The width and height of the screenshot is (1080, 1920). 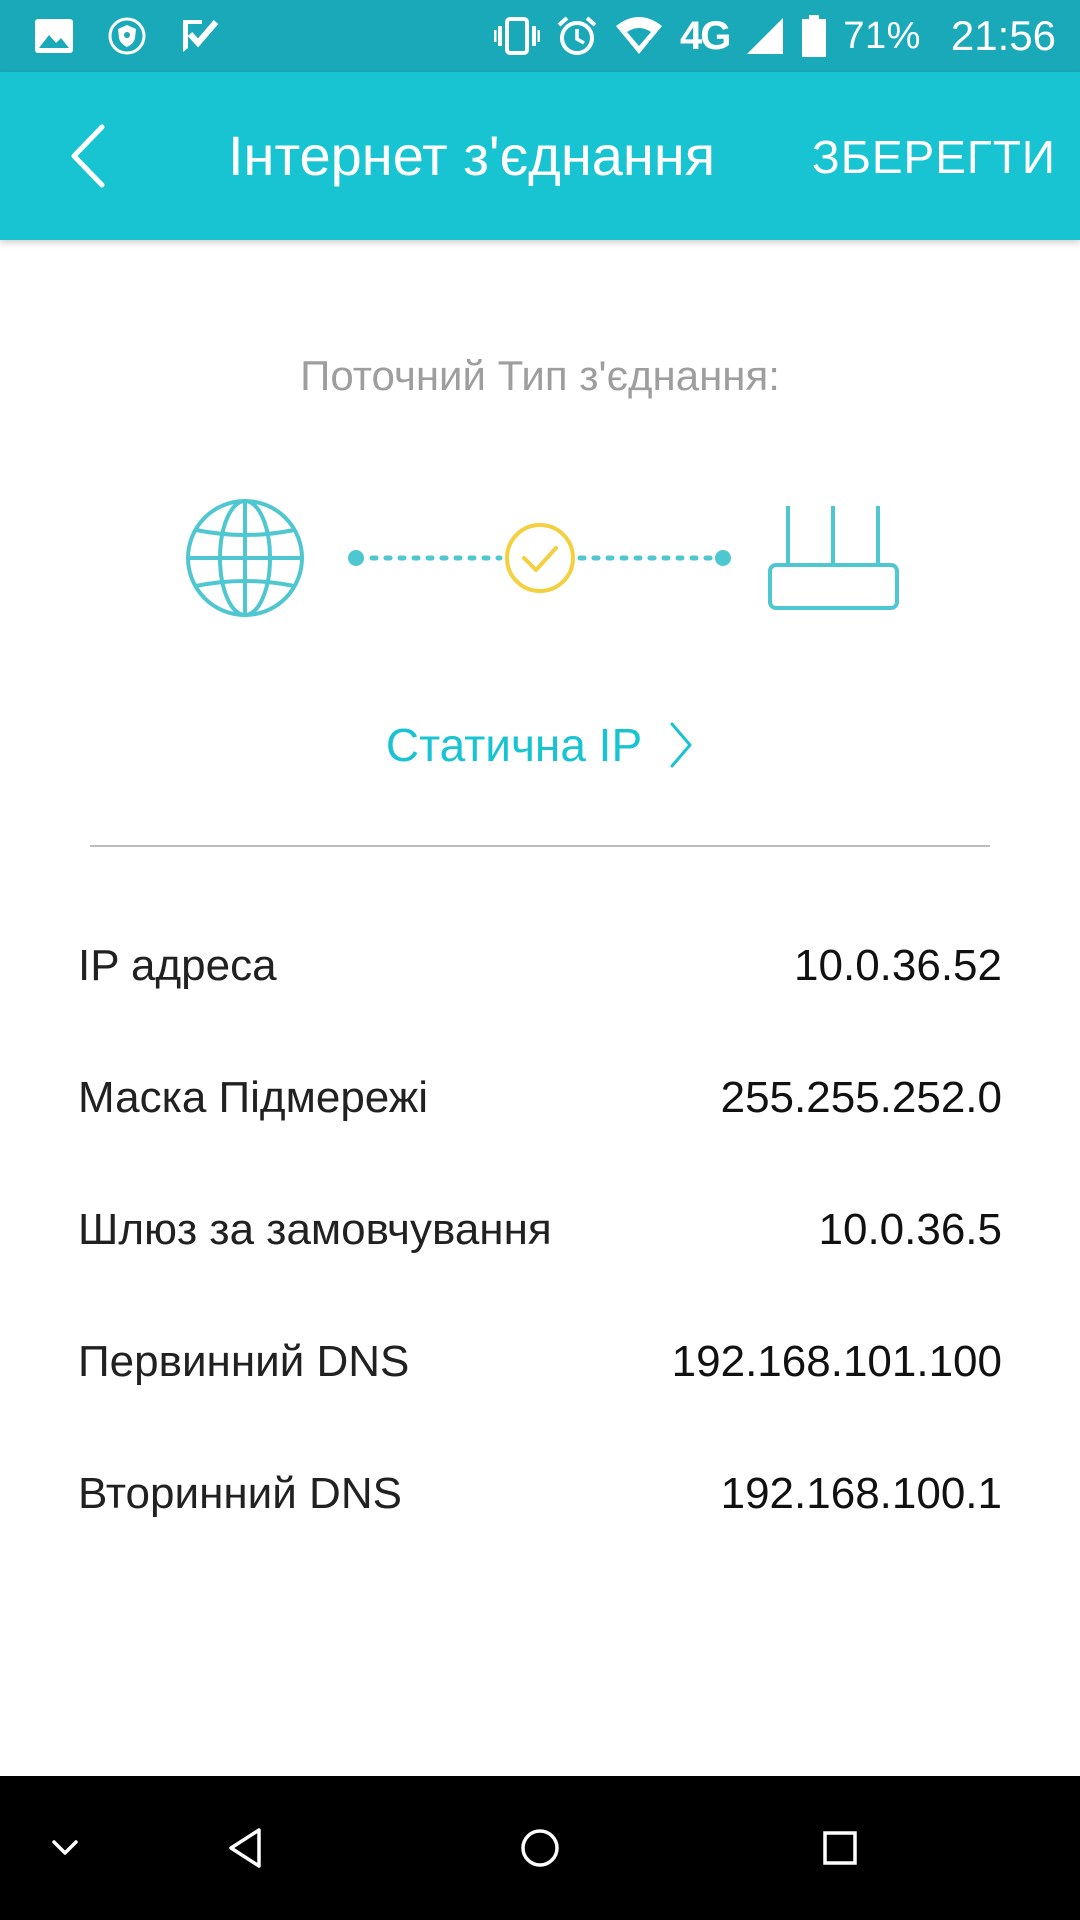 I want to click on clock: 21:56, so click(x=1003, y=35).